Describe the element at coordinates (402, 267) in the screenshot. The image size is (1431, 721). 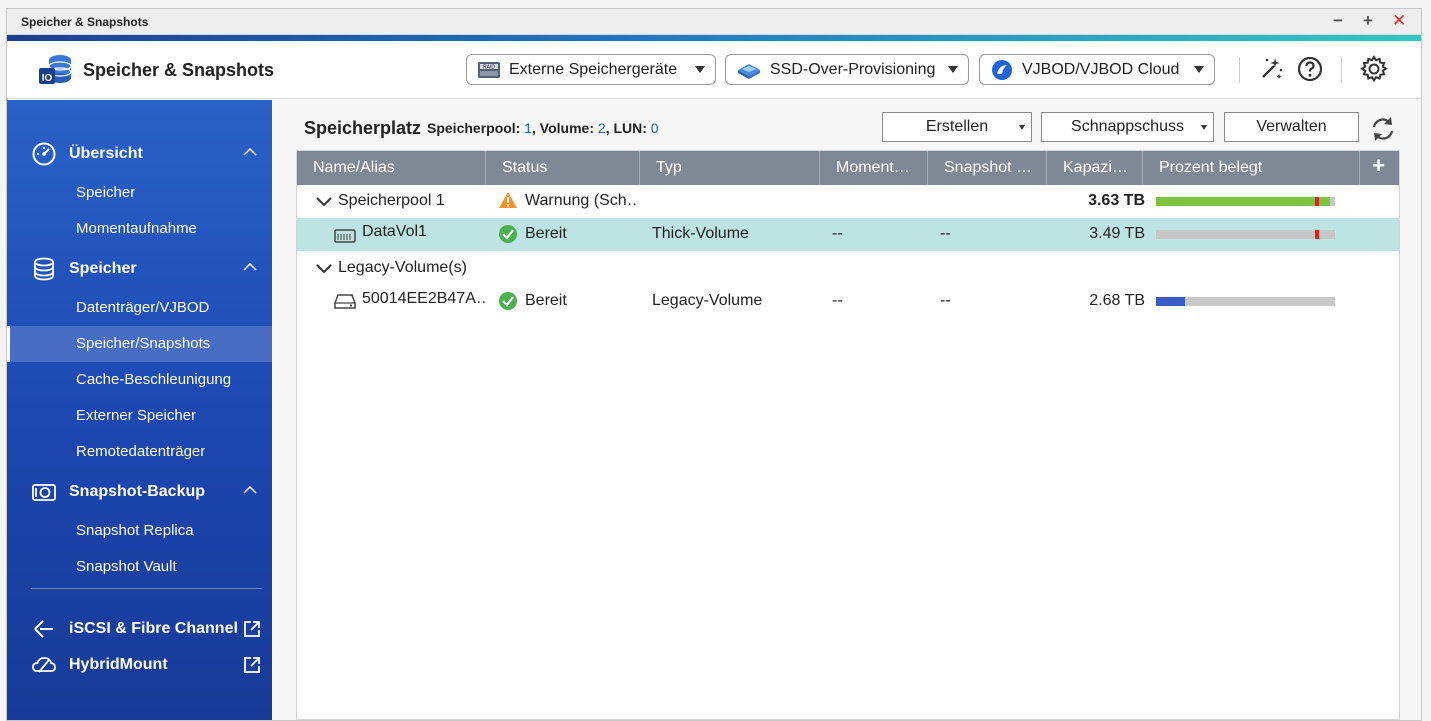
I see `row-name: Legacy-Volume(s)` at that location.